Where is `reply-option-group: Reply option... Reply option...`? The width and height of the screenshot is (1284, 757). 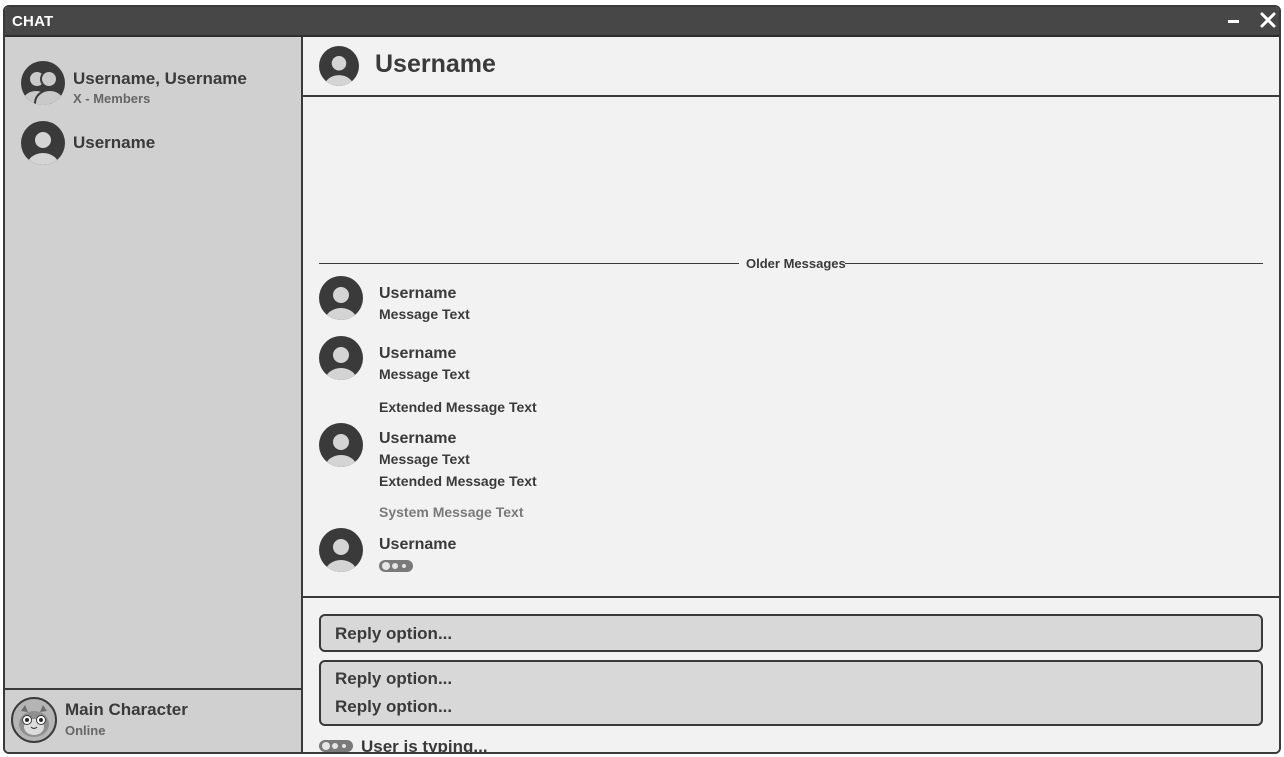 reply-option-group: Reply option... Reply option... is located at coordinates (791, 693).